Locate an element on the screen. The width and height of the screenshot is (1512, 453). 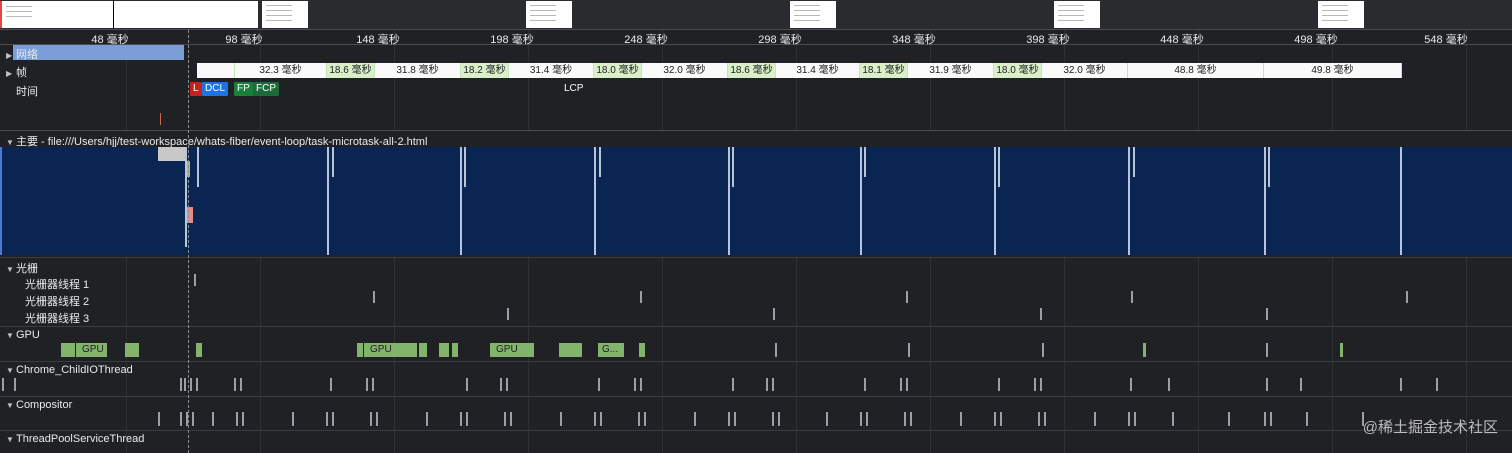
ruler-tick: 148 毫秒 is located at coordinates (378, 40).